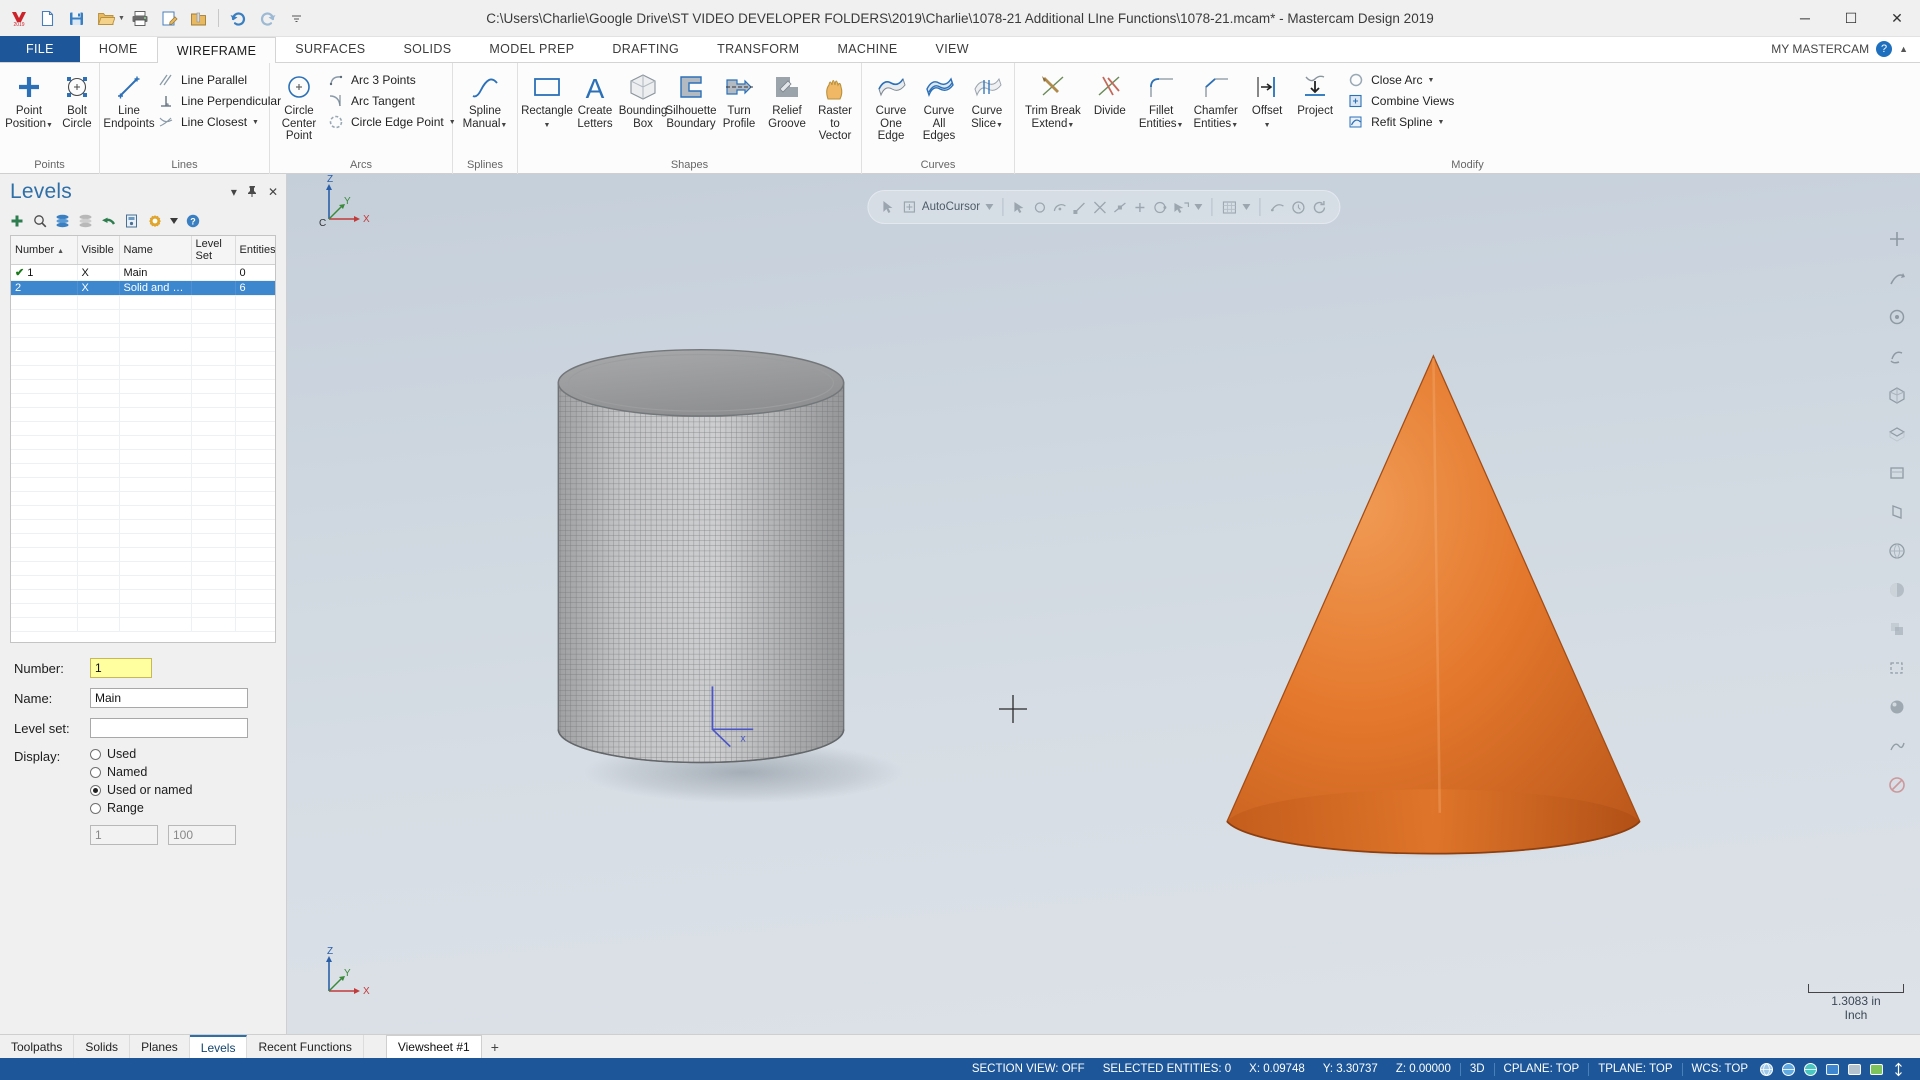 The image size is (1920, 1080). I want to click on help-circle-icon: ?, so click(192, 221).